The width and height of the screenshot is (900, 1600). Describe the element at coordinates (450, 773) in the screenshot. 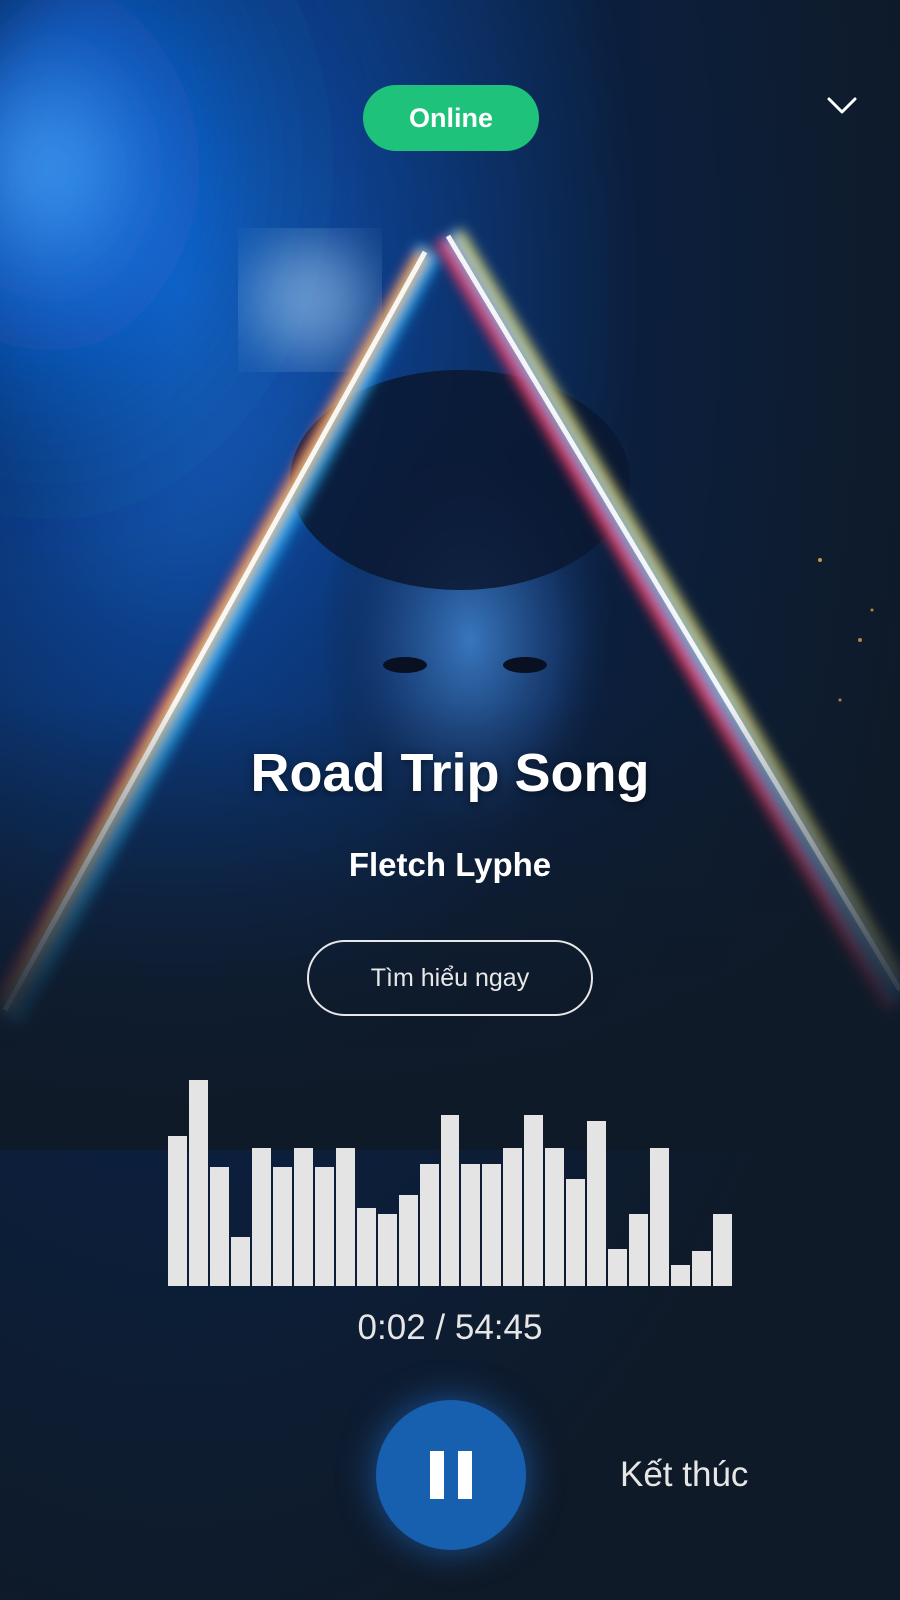

I see `song-title: Road Trip Song` at that location.